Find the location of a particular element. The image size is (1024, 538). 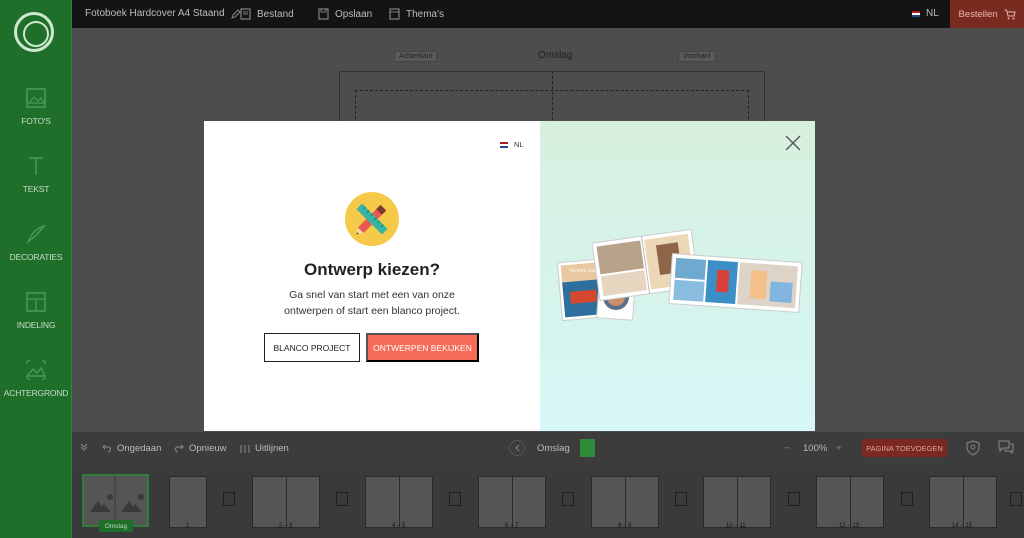

project-name-text: Fotoboek Hardcover A4 Staand is located at coordinates (155, 13).